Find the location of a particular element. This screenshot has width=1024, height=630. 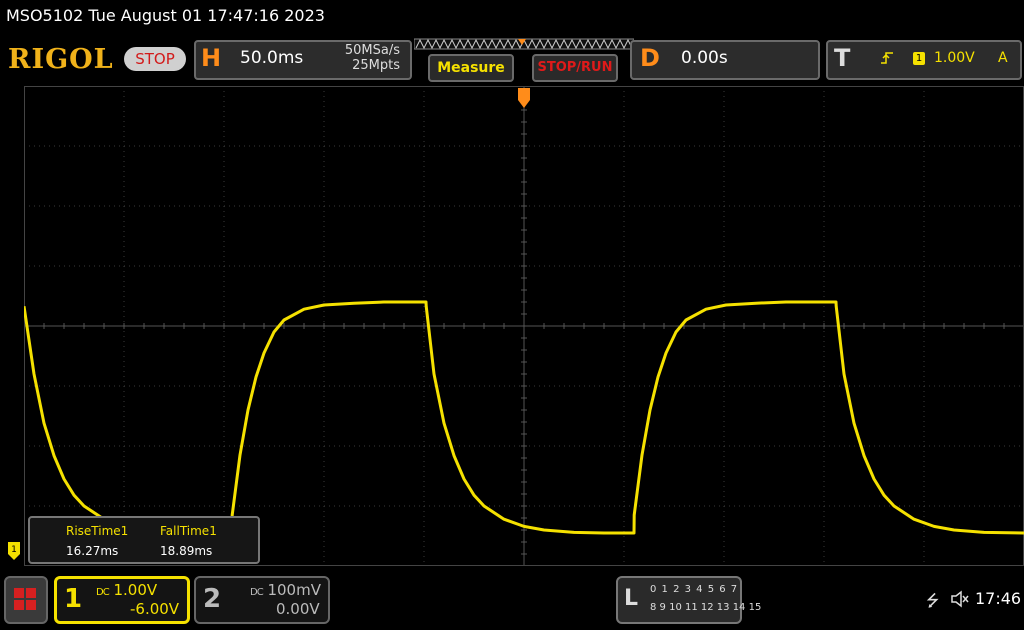

memory-depth: 25Mpts is located at coordinates (376, 65).